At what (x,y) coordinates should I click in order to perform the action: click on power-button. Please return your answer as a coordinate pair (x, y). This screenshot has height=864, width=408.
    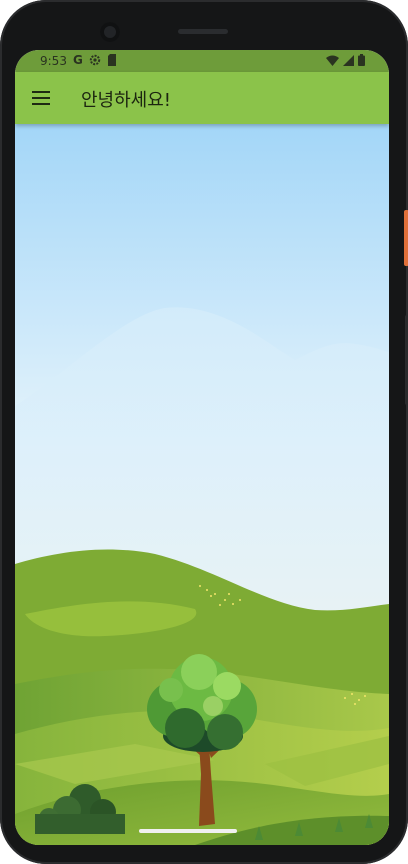
    Looking at the image, I should click on (406, 238).